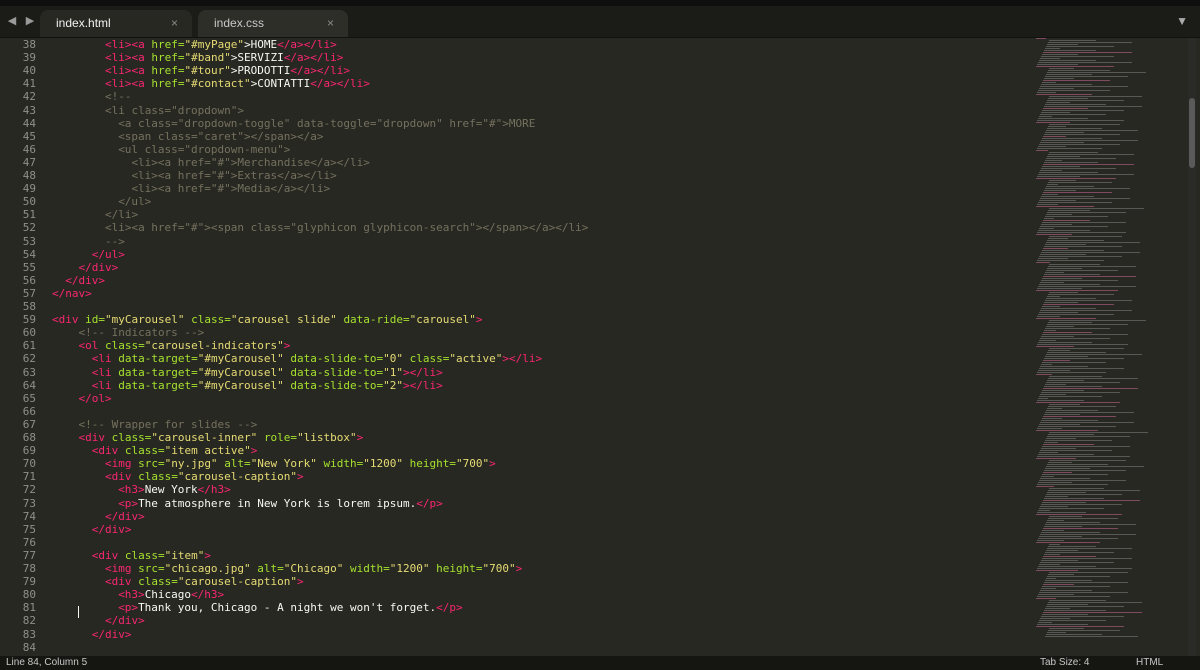  What do you see at coordinates (29, 542) in the screenshot?
I see `line-number: 76` at bounding box center [29, 542].